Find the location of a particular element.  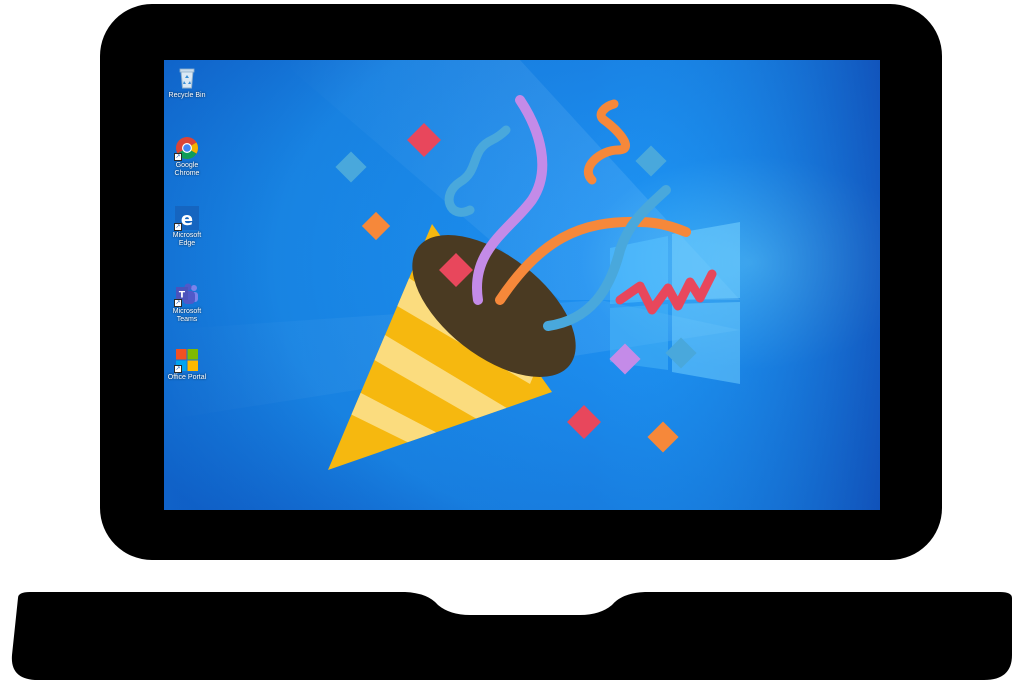

desktop-icon-microsoft-teams: T ↗ Microsoft Teams is located at coordinates (187, 303).